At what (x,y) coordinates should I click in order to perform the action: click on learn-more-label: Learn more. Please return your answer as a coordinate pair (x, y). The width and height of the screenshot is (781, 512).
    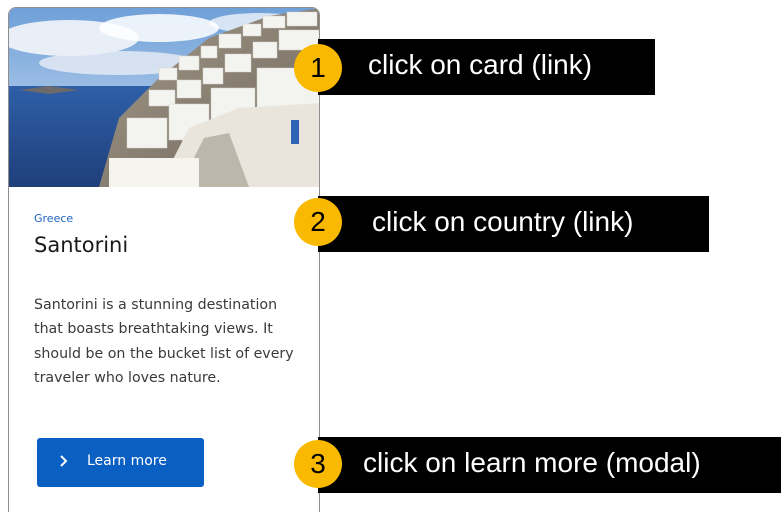
    Looking at the image, I should click on (127, 461).